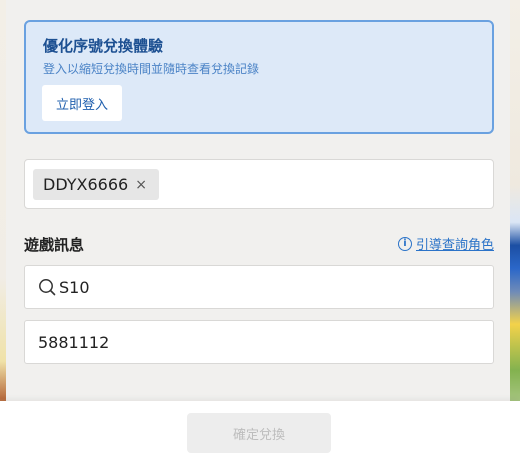 The height and width of the screenshot is (463, 520). I want to click on role-id-field: 5881112, so click(259, 342).